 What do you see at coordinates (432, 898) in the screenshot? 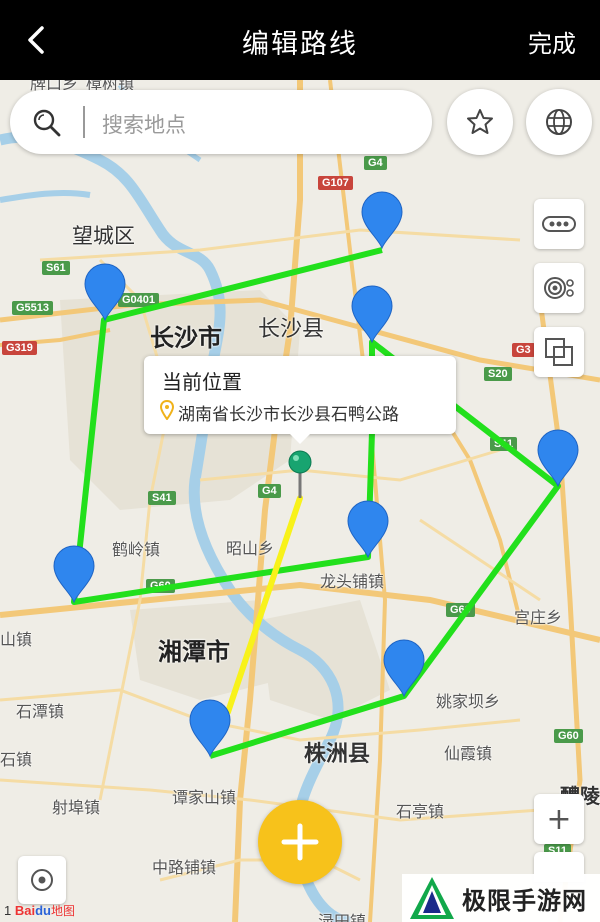
I see `watermark-logo-icon` at bounding box center [432, 898].